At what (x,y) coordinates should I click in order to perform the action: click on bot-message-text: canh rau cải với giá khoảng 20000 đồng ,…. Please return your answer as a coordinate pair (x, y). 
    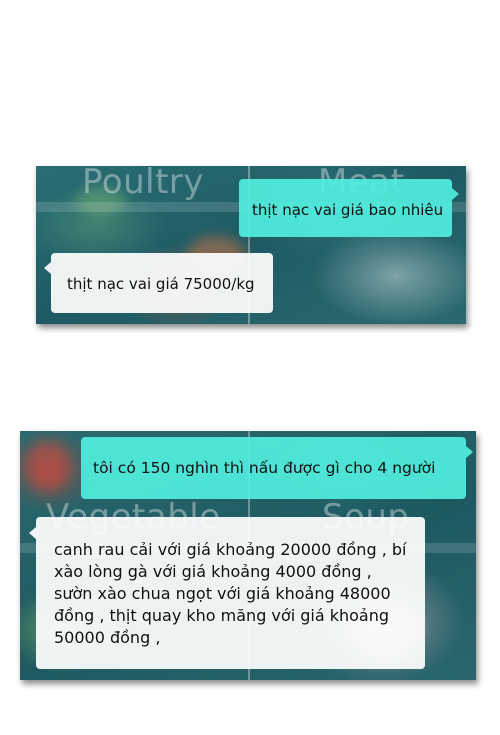
    Looking at the image, I should click on (230, 593).